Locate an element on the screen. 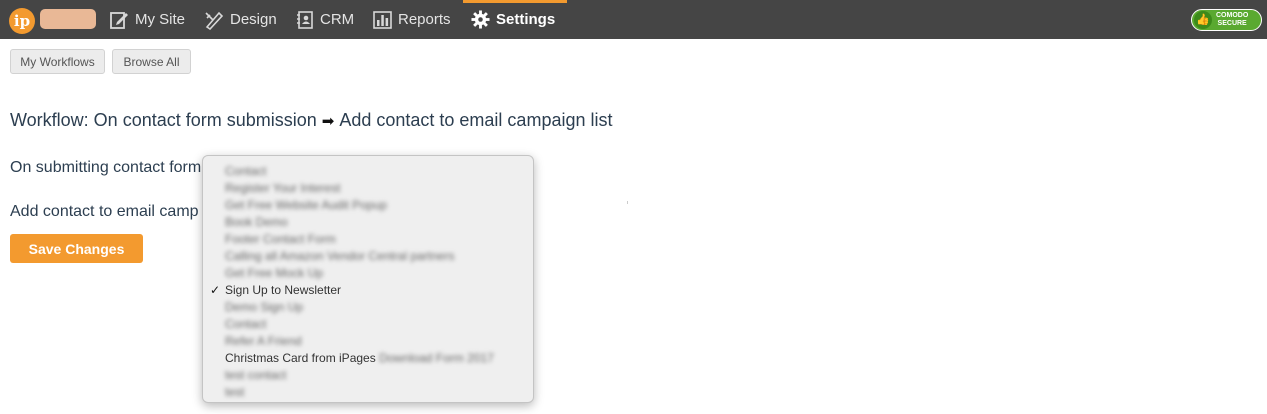  dropdown-option-label: Book Demo is located at coordinates (256, 222).